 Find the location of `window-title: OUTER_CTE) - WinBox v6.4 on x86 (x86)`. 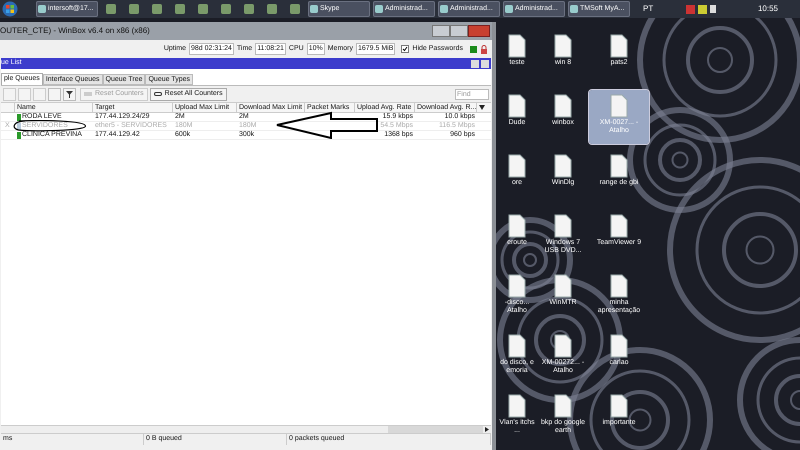

window-title: OUTER_CTE) - WinBox v6.4 on x86 (x86) is located at coordinates (75, 31).